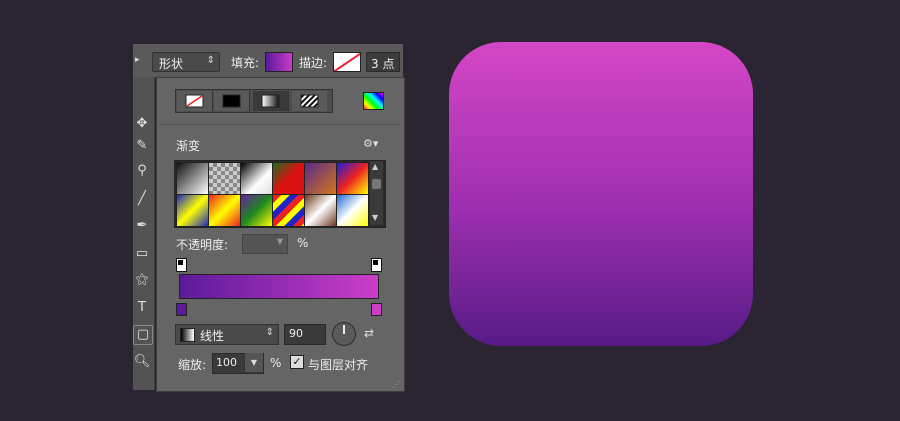  I want to click on scale-value: 100, so click(226, 362).